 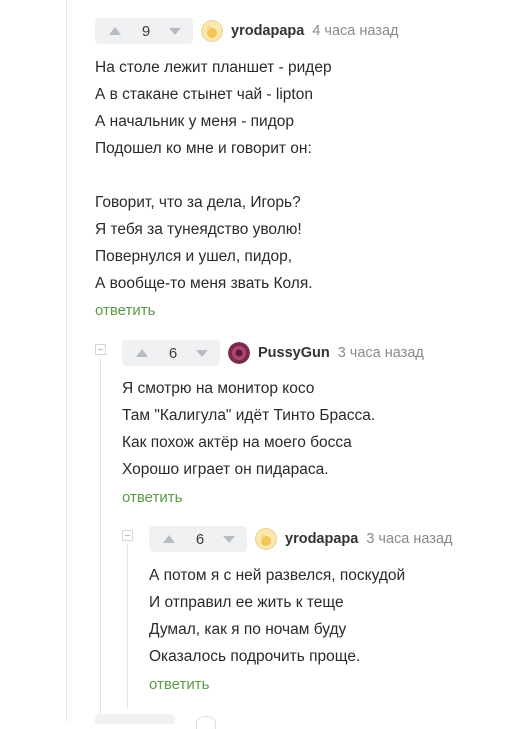 I want to click on next-comment-vote-box, so click(x=135, y=719).